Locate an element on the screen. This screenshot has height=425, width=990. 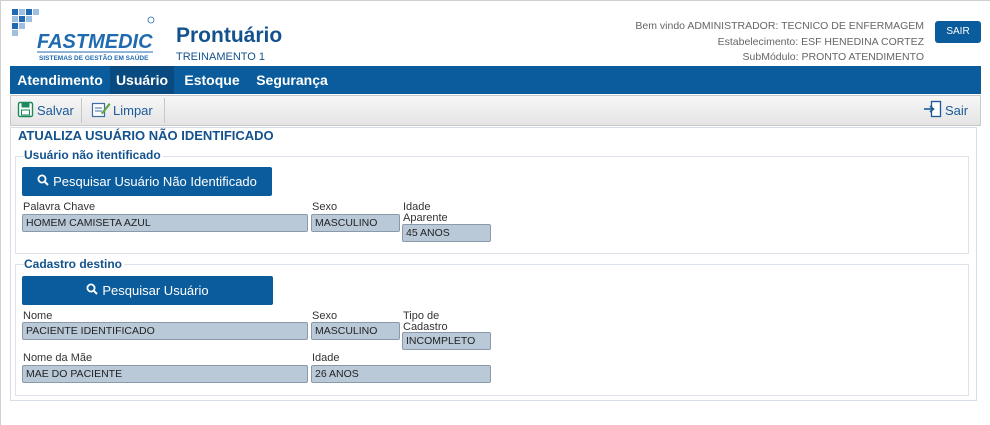
destination-sex-field: MASCULINO is located at coordinates (355, 331).